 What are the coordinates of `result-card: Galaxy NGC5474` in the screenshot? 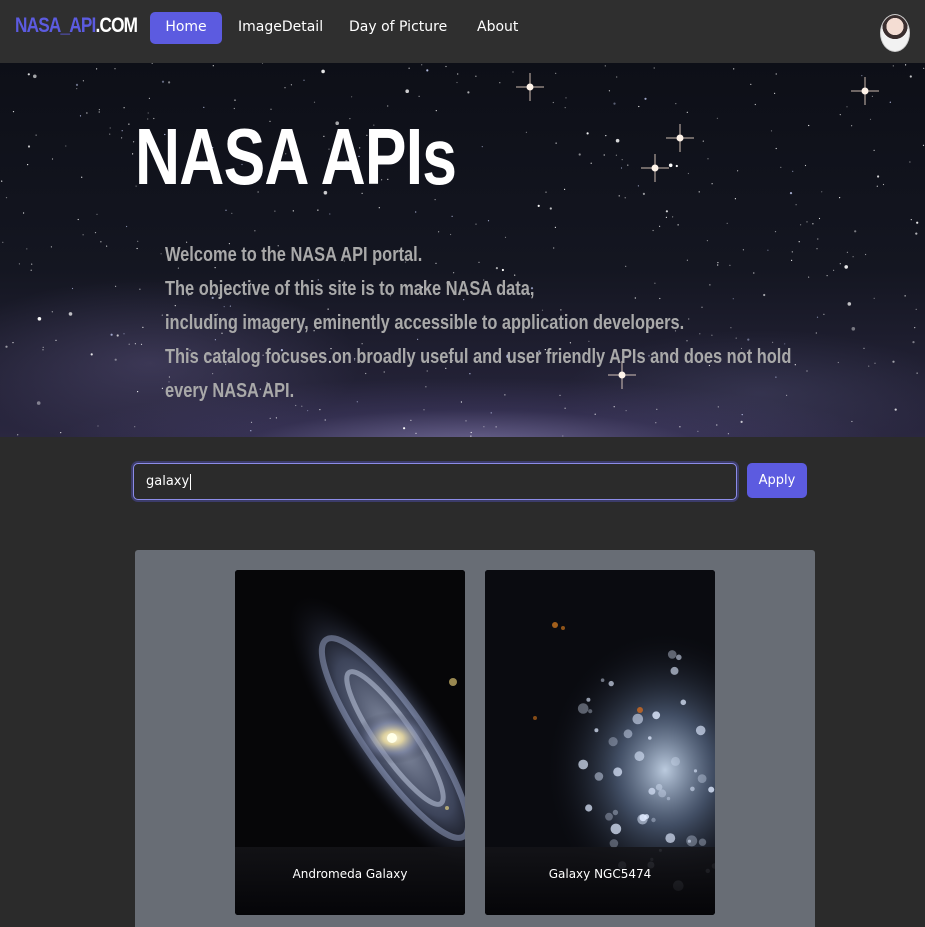 It's located at (600, 742).